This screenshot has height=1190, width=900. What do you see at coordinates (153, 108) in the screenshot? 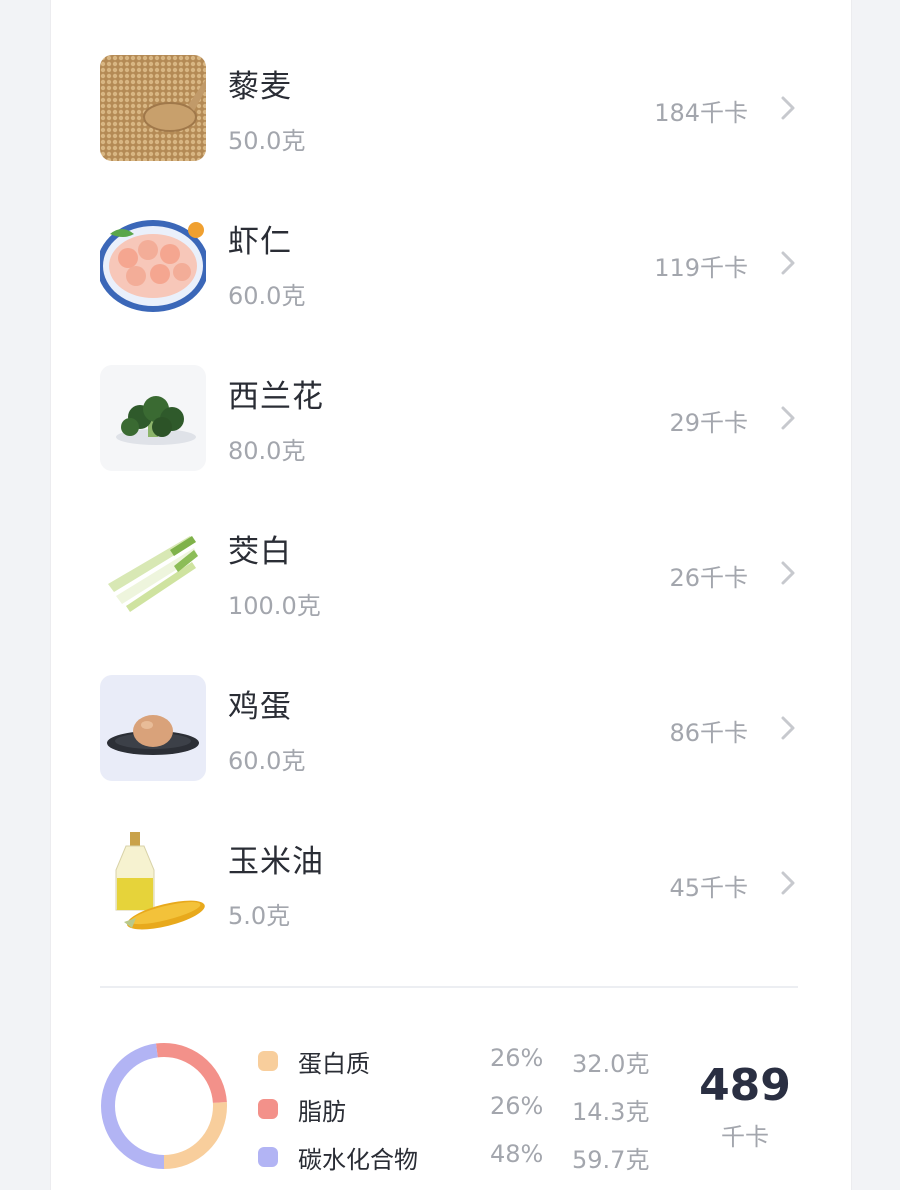
I see `quinoa-image` at bounding box center [153, 108].